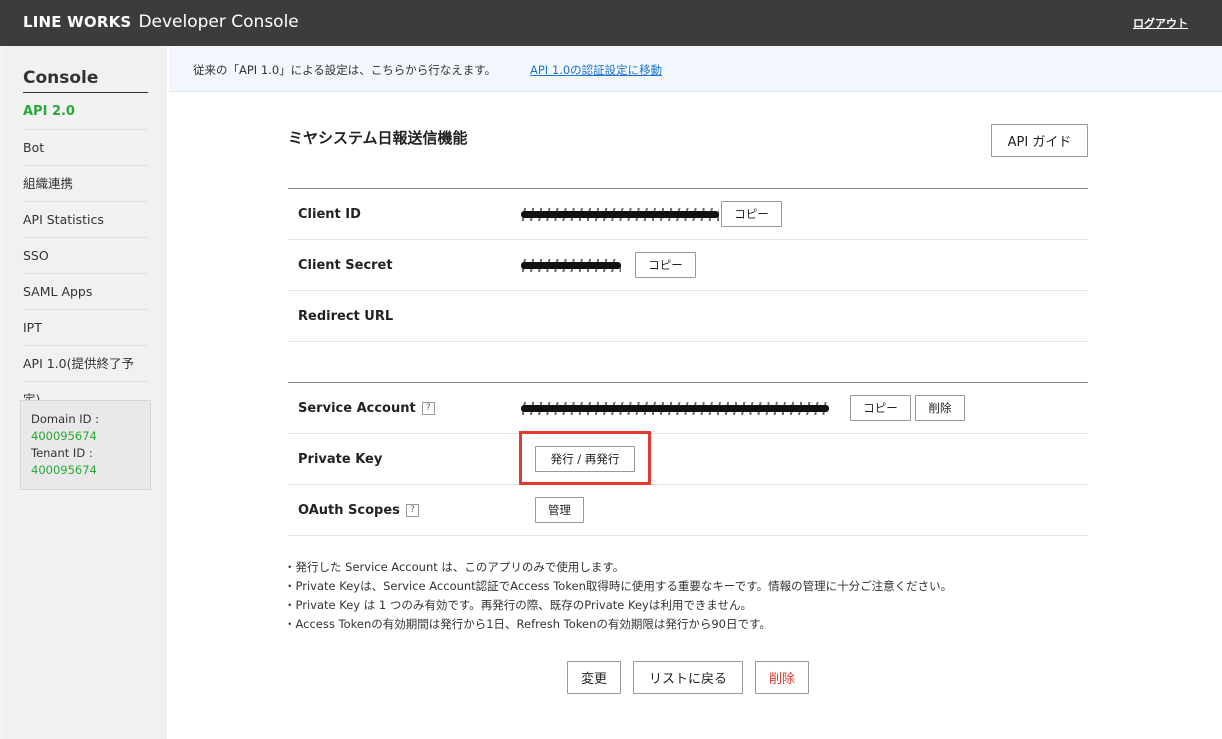  I want to click on client-id-row: Client ID コピー, so click(688, 214).